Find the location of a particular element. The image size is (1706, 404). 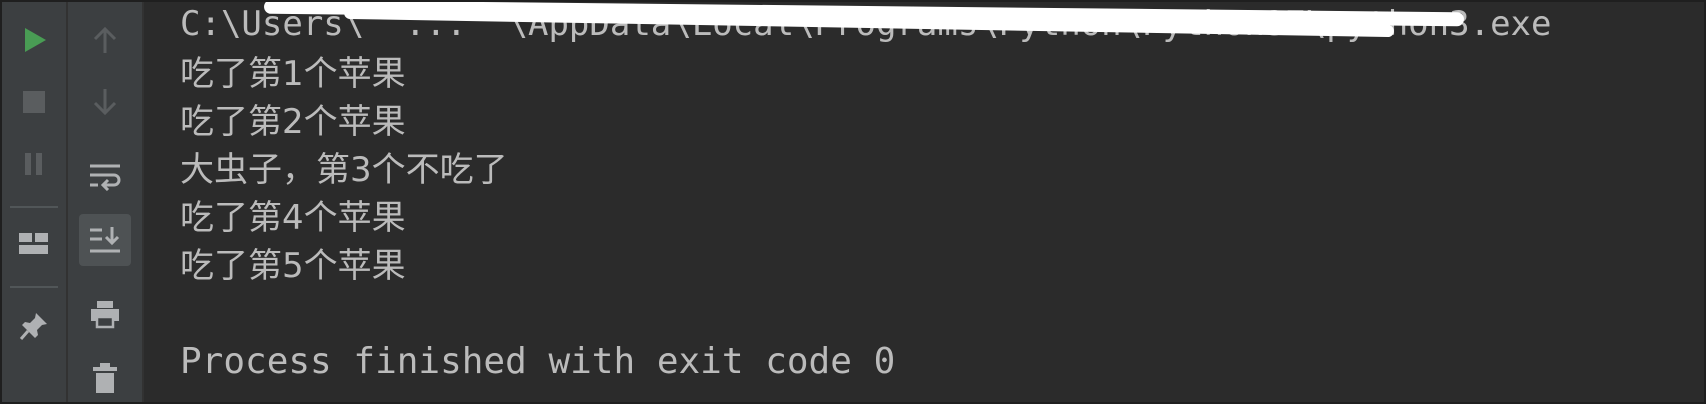

print-button is located at coordinates (105, 314).